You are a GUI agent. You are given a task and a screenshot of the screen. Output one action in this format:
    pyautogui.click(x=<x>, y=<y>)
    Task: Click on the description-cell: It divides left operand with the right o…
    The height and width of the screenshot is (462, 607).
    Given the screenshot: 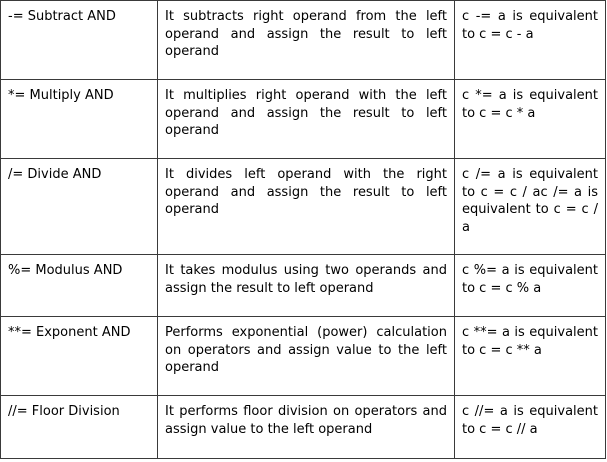 What is the action you would take?
    pyautogui.click(x=306, y=206)
    